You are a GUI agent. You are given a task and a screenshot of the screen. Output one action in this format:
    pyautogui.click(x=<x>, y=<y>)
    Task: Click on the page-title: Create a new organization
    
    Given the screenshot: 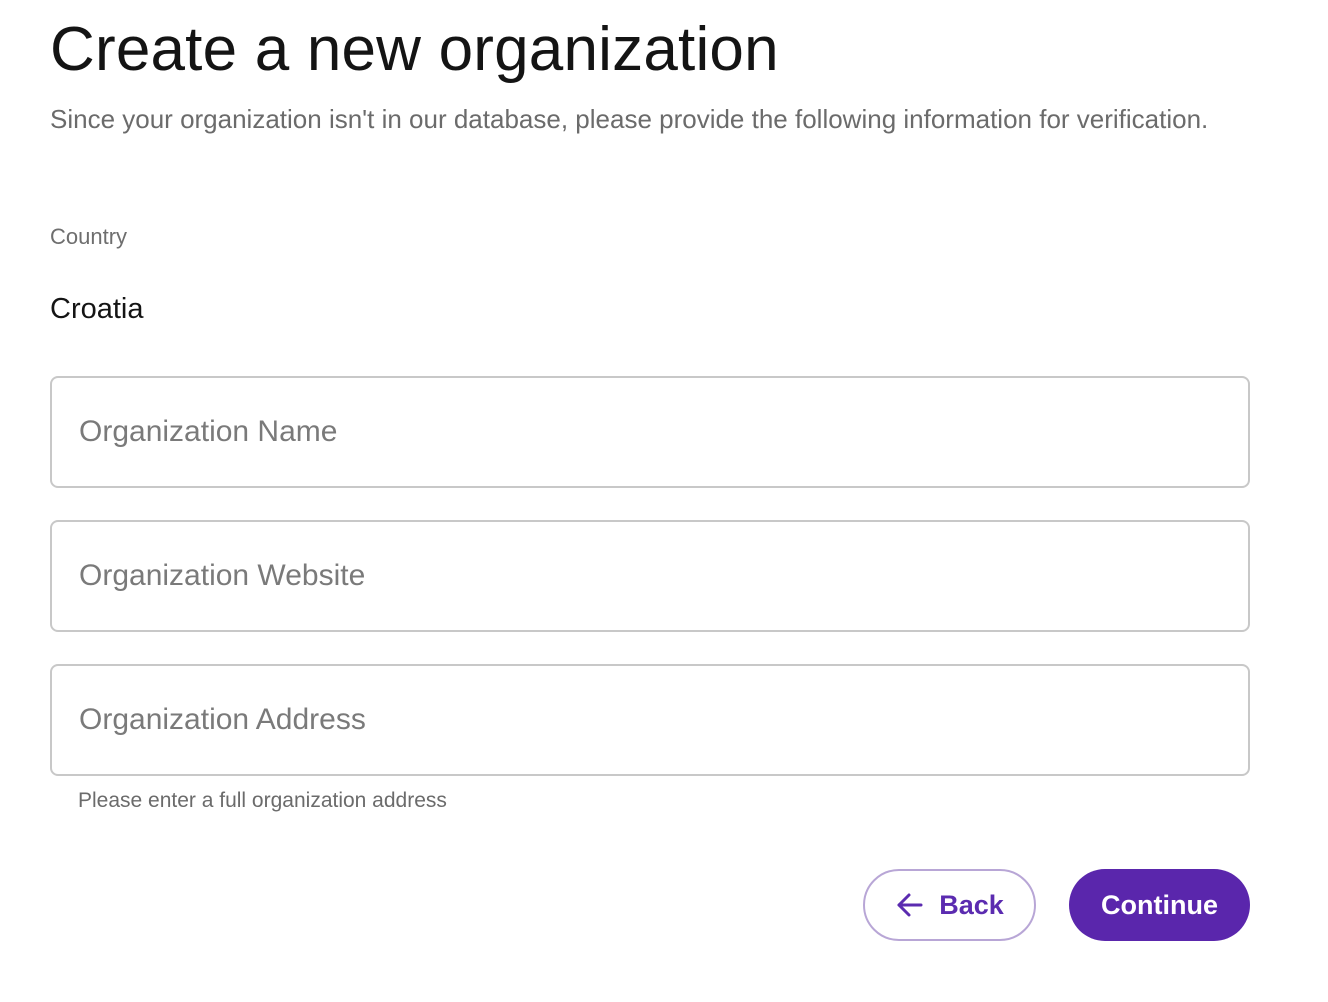 What is the action you would take?
    pyautogui.click(x=414, y=49)
    